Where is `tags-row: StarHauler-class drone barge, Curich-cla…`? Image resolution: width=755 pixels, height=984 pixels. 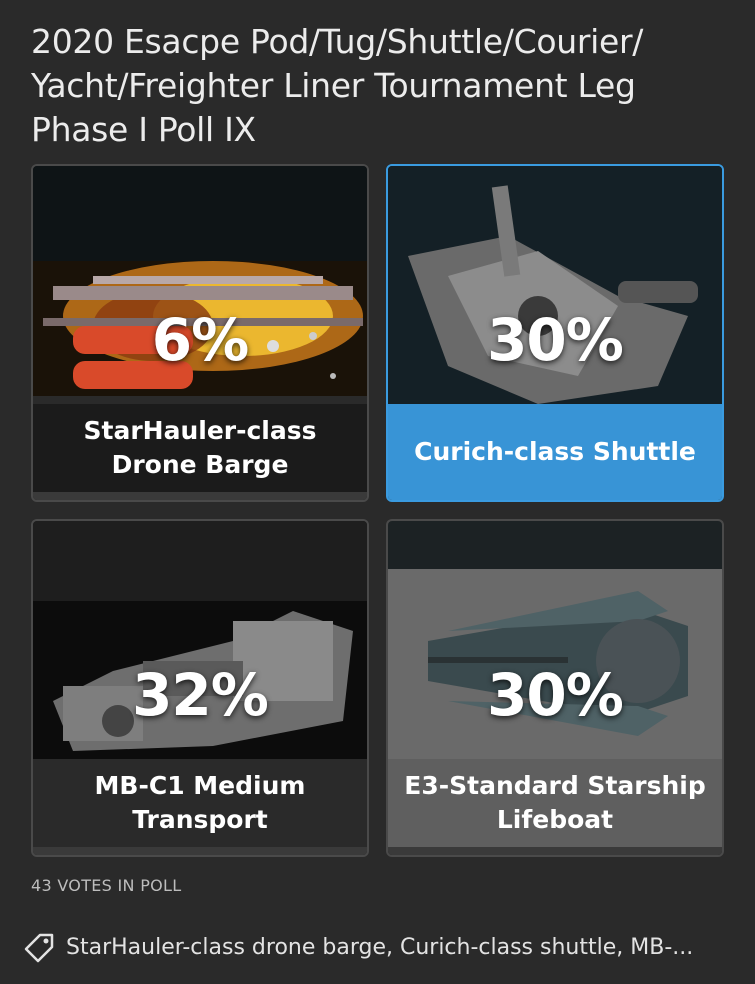 tags-row: StarHauler-class drone barge, Curich-cla… is located at coordinates (382, 947).